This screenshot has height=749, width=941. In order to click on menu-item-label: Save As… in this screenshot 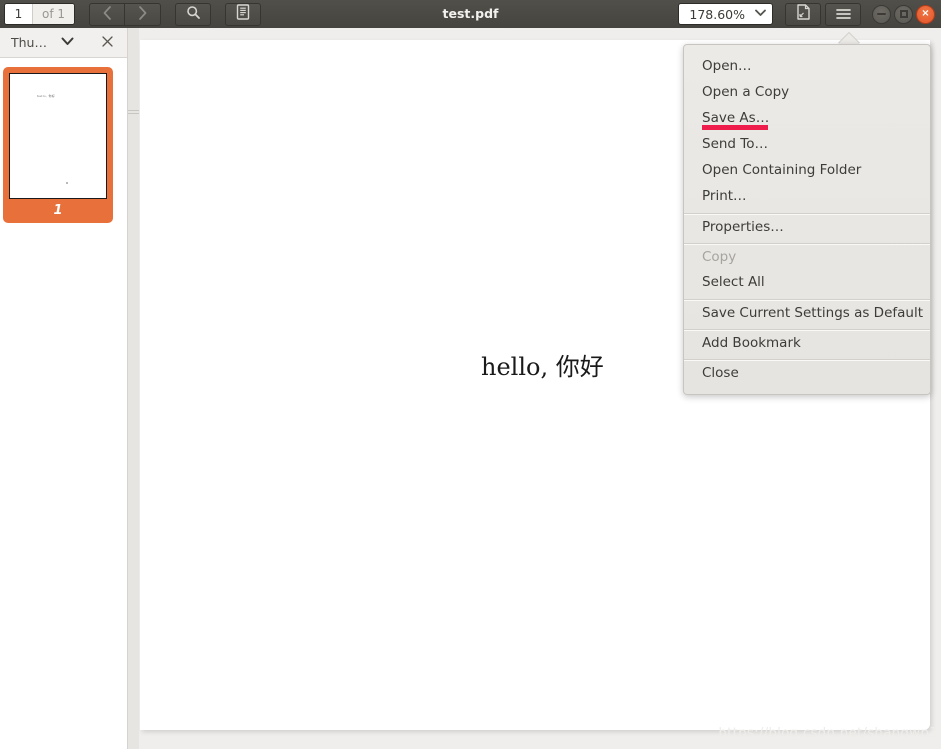, I will do `click(736, 118)`.